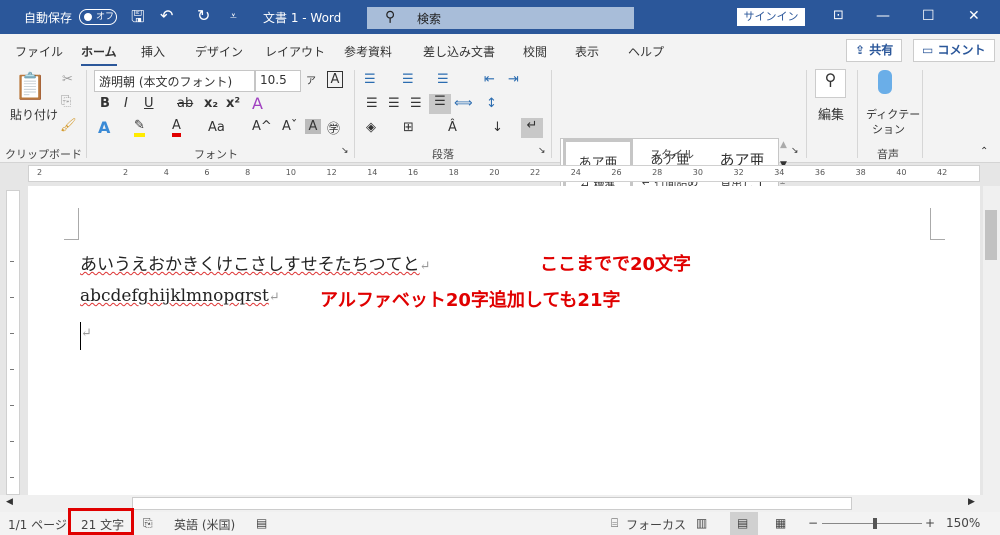  Describe the element at coordinates (138, 19) in the screenshot. I see `save-icon: 🖫` at that location.